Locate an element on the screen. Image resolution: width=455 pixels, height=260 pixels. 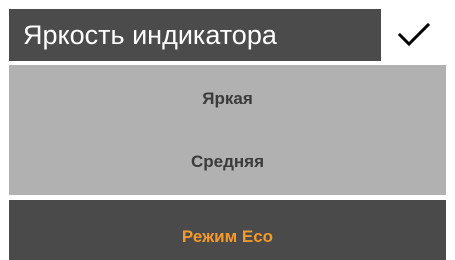
option-medium: Средняя is located at coordinates (227, 162).